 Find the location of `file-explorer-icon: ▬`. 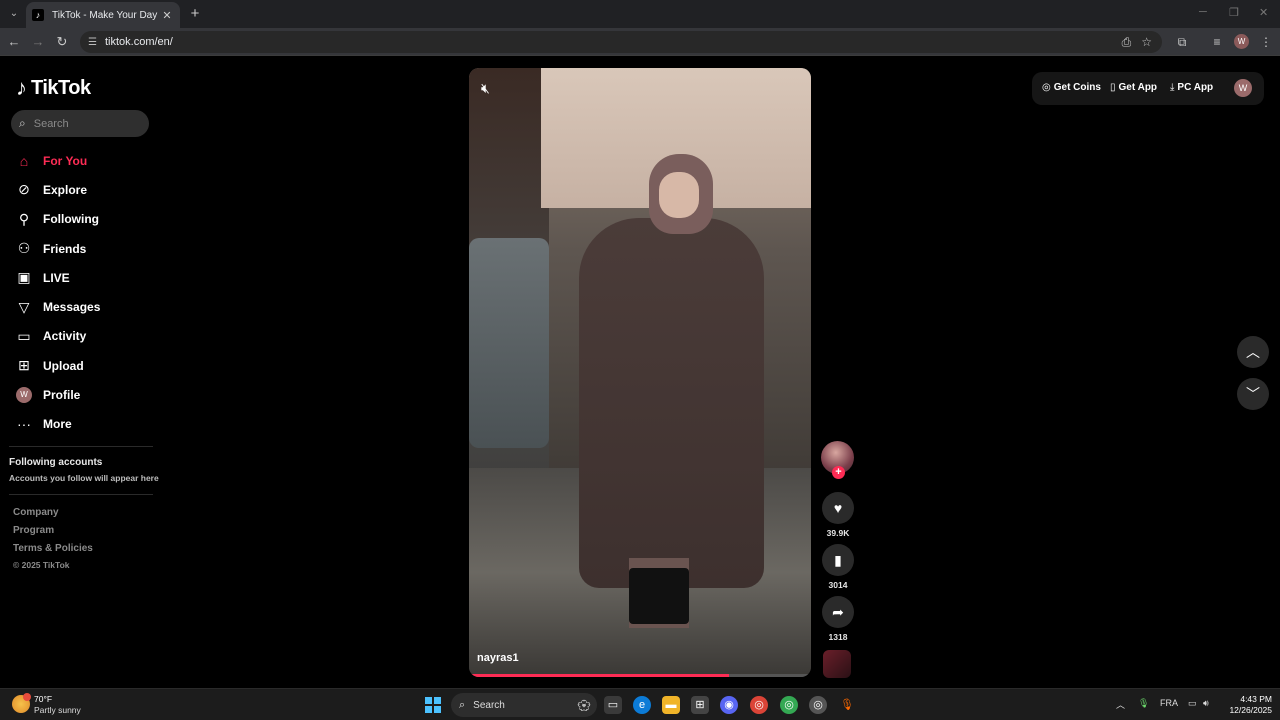

file-explorer-icon: ▬ is located at coordinates (671, 705).